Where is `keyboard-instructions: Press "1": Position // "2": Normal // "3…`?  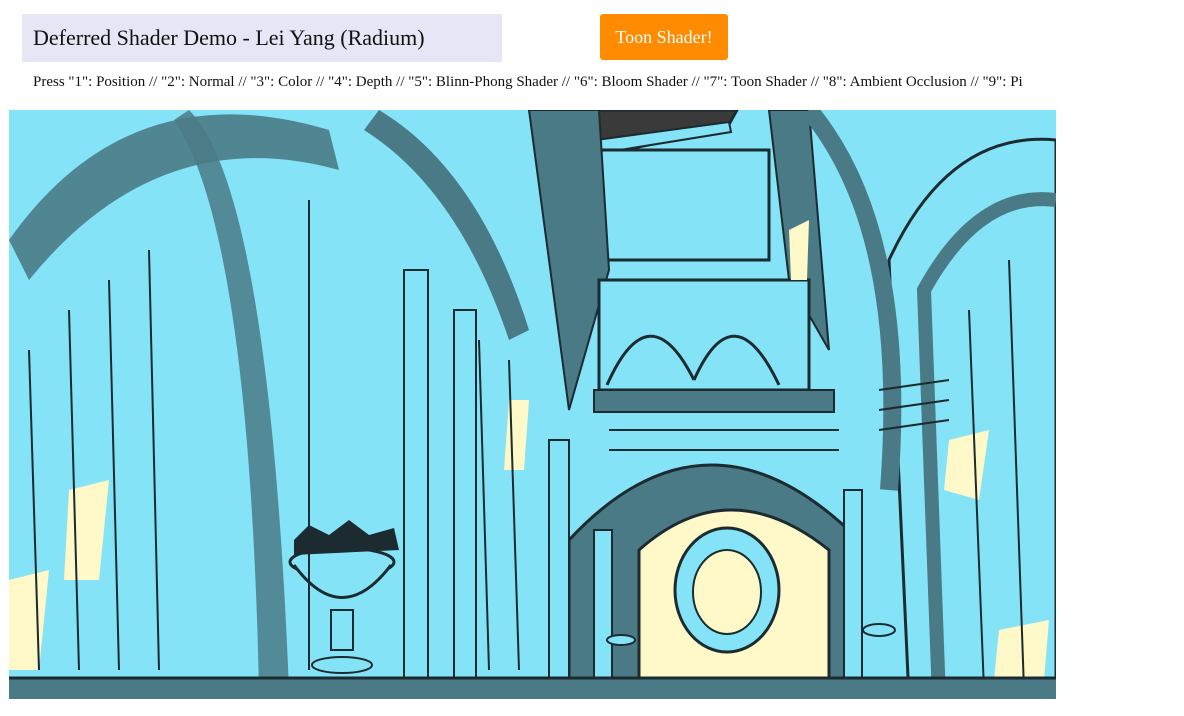
keyboard-instructions: Press "1": Position // "2": Normal // "3… is located at coordinates (528, 82).